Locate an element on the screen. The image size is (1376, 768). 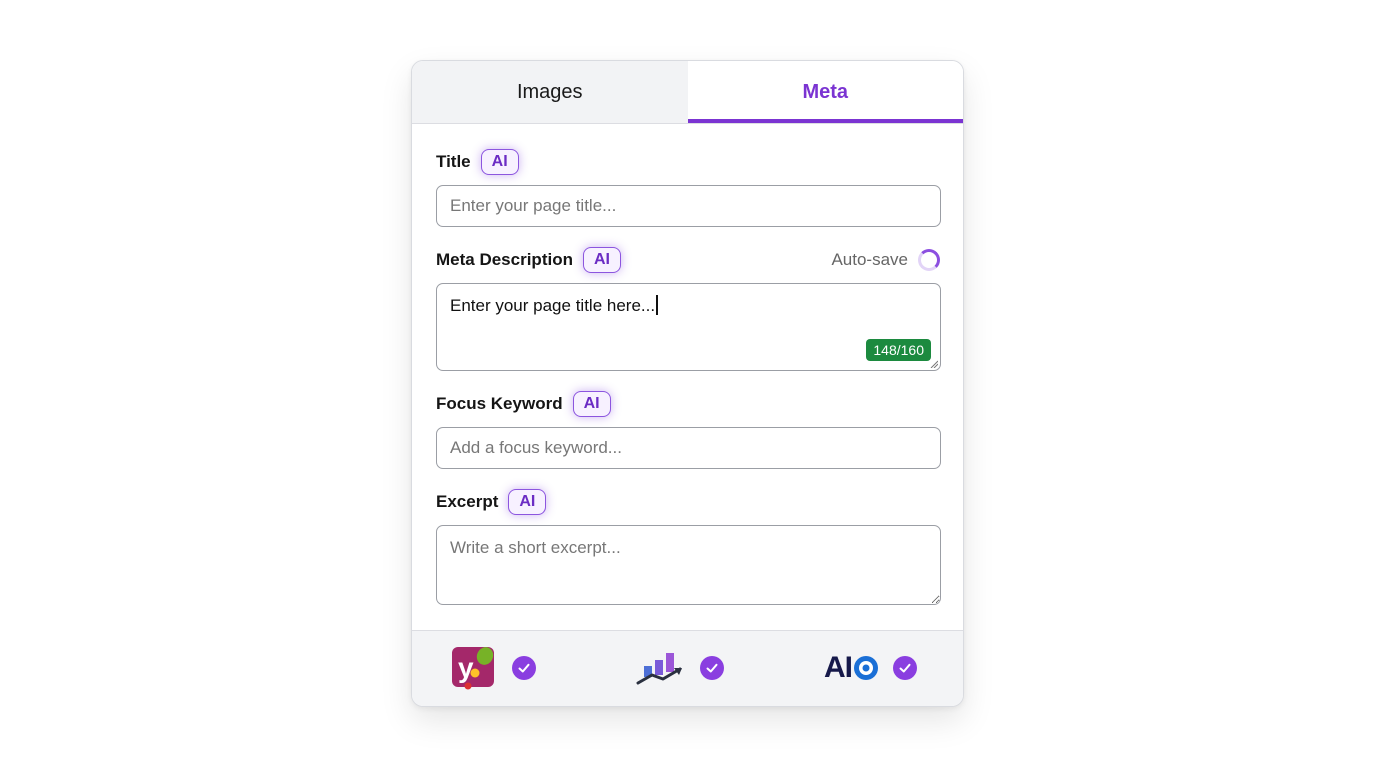
aioseo-gear-logo-icon is located at coordinates (866, 668).